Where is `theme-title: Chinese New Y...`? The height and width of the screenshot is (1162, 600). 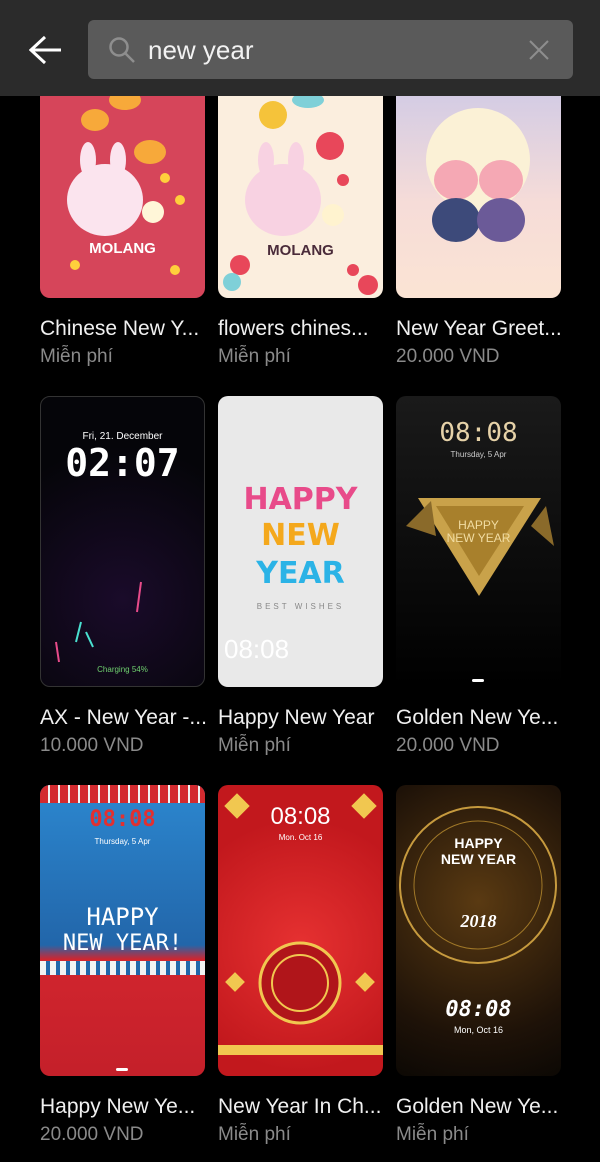 theme-title: Chinese New Y... is located at coordinates (120, 328).